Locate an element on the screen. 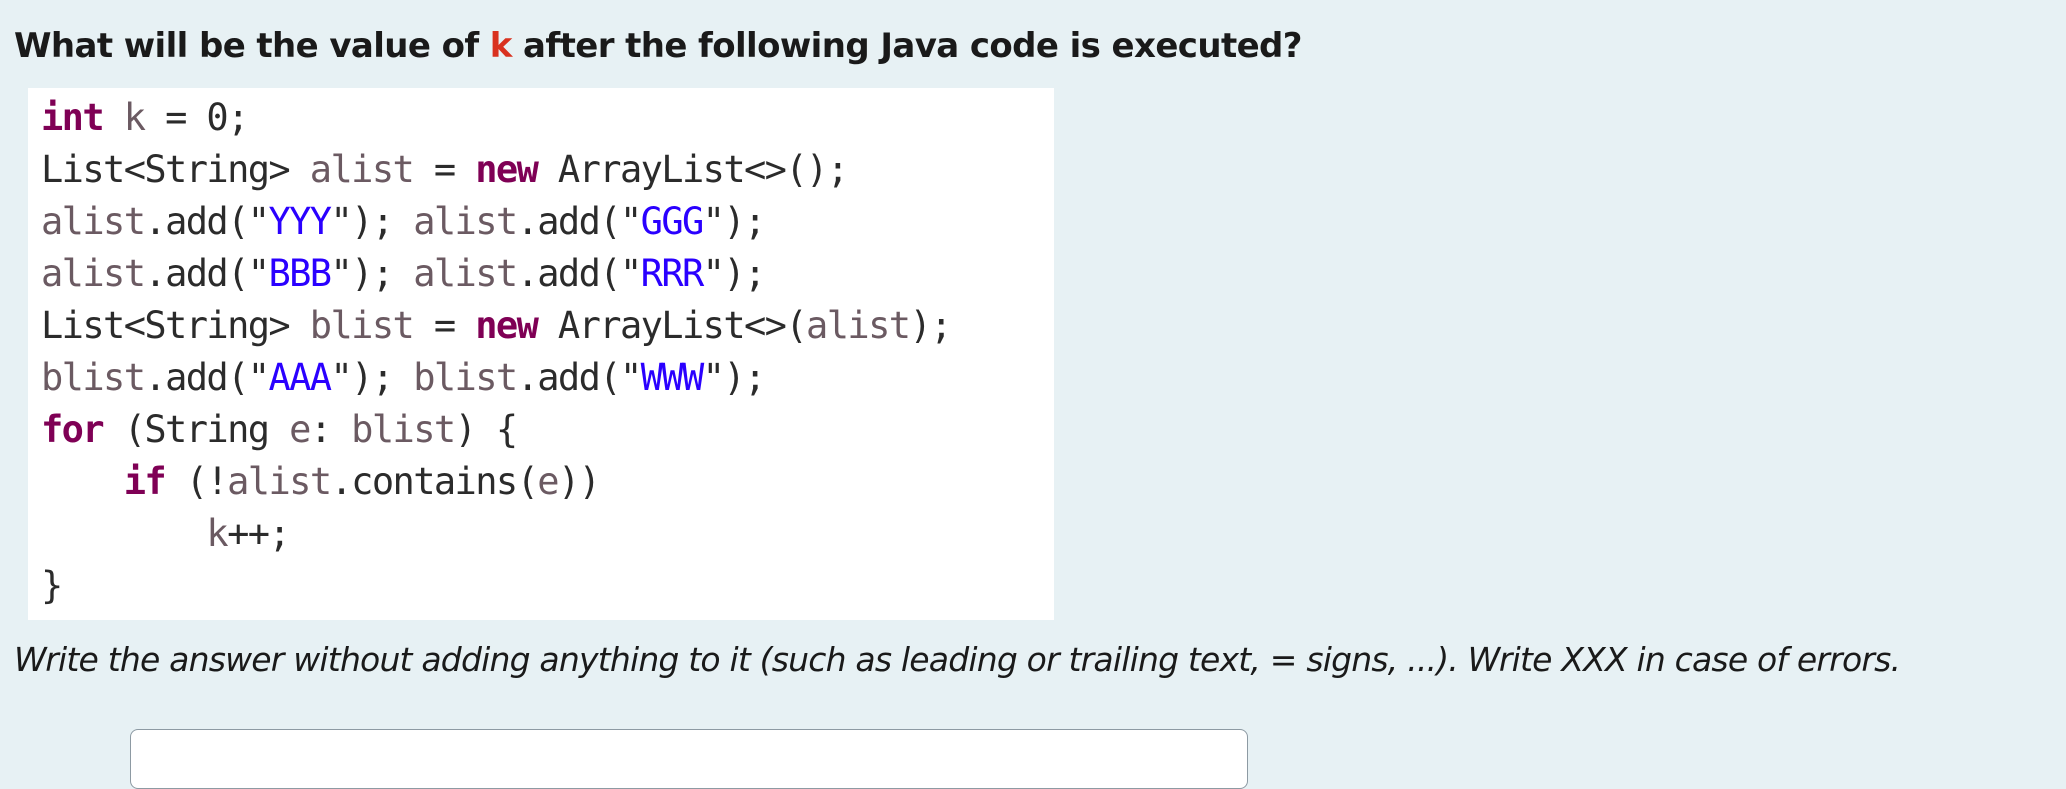 Image resolution: width=2066 pixels, height=789 pixels. code-line-10: } is located at coordinates (52, 585).